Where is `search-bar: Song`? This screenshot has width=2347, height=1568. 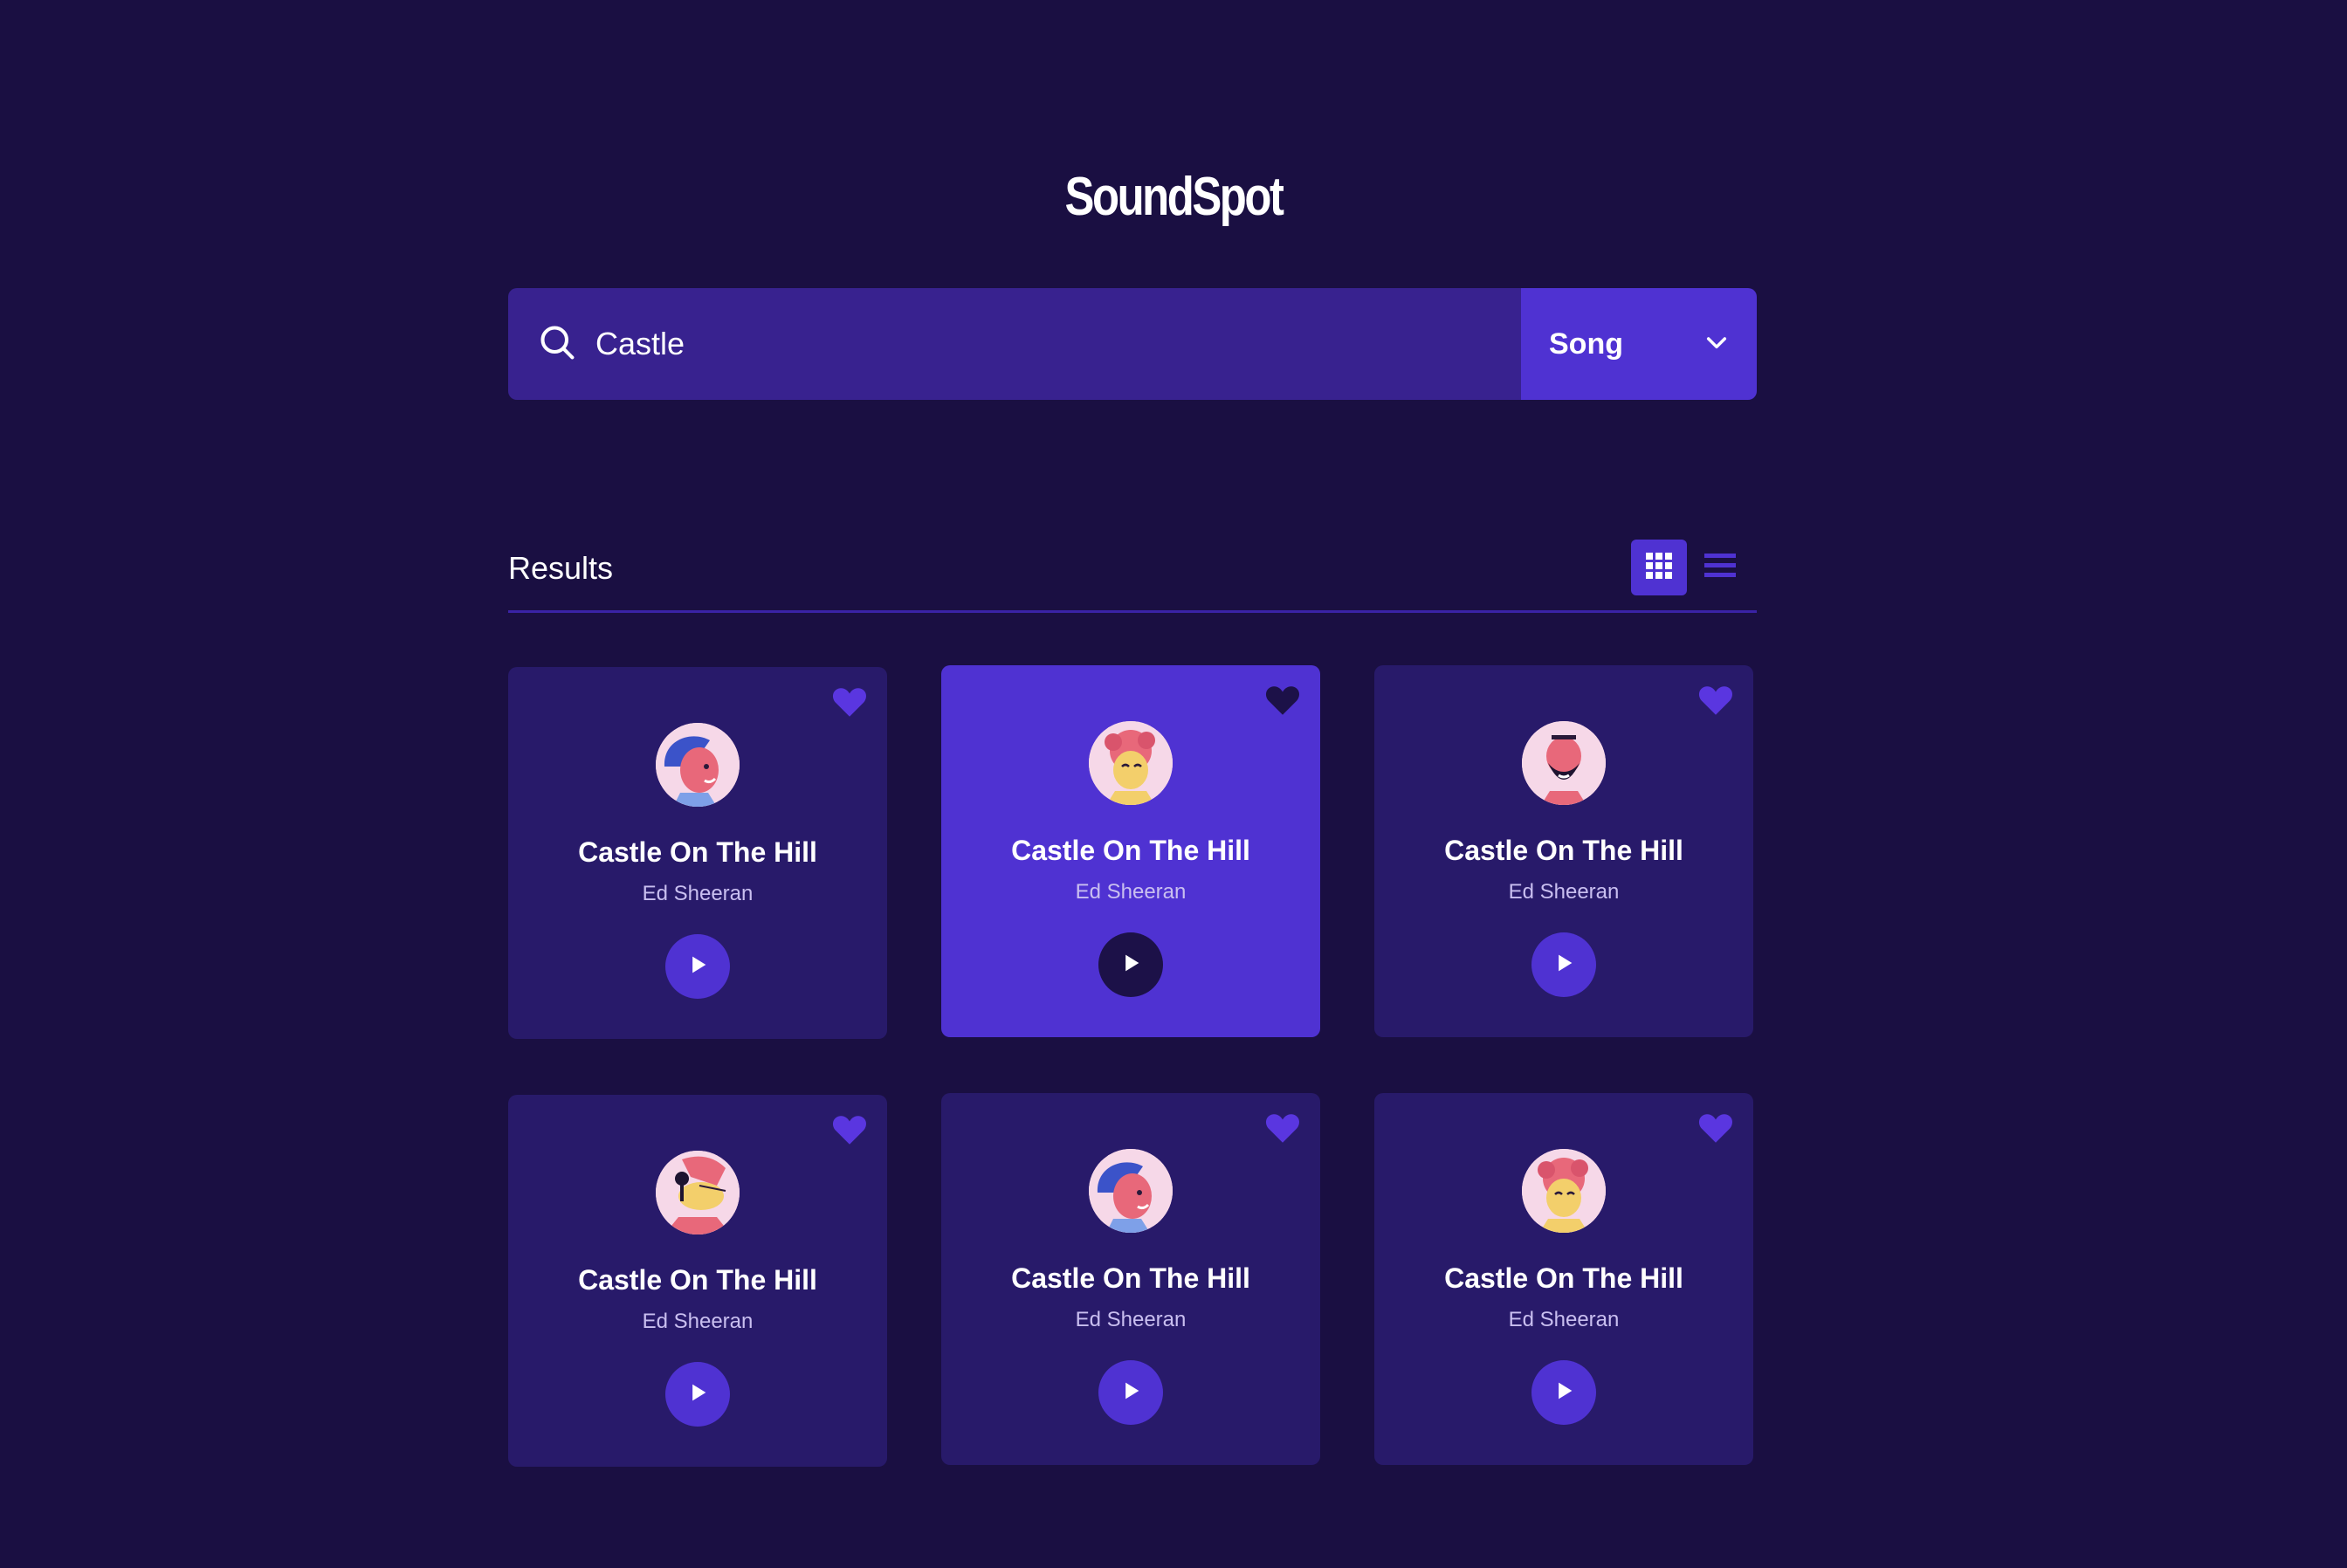 search-bar: Song is located at coordinates (1132, 344).